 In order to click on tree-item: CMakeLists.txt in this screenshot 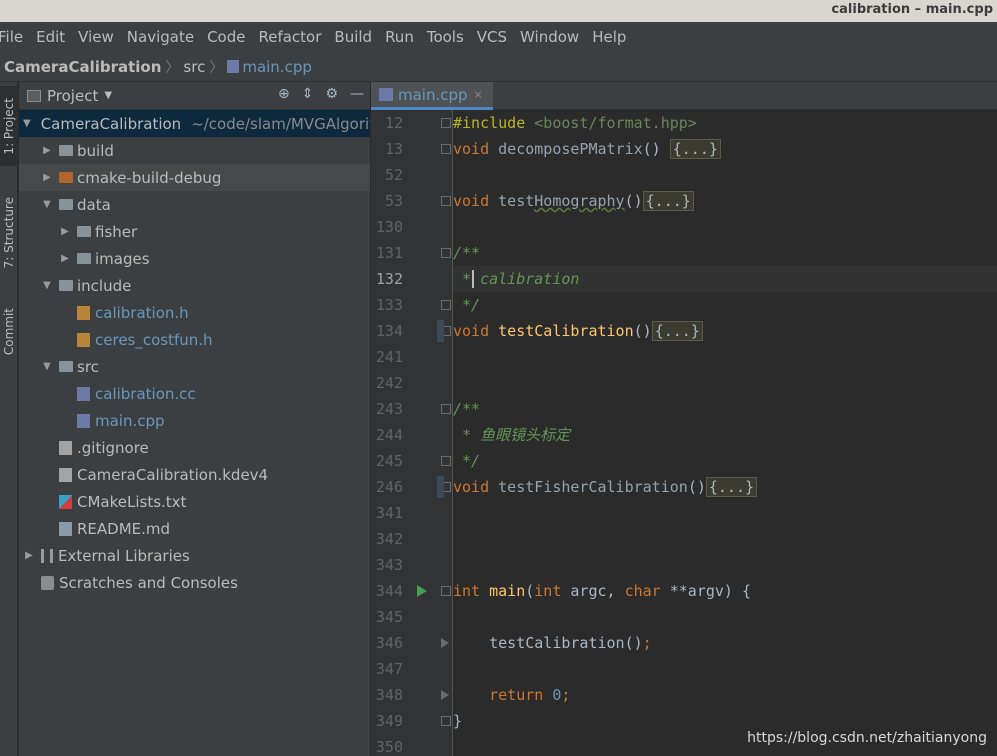, I will do `click(194, 501)`.